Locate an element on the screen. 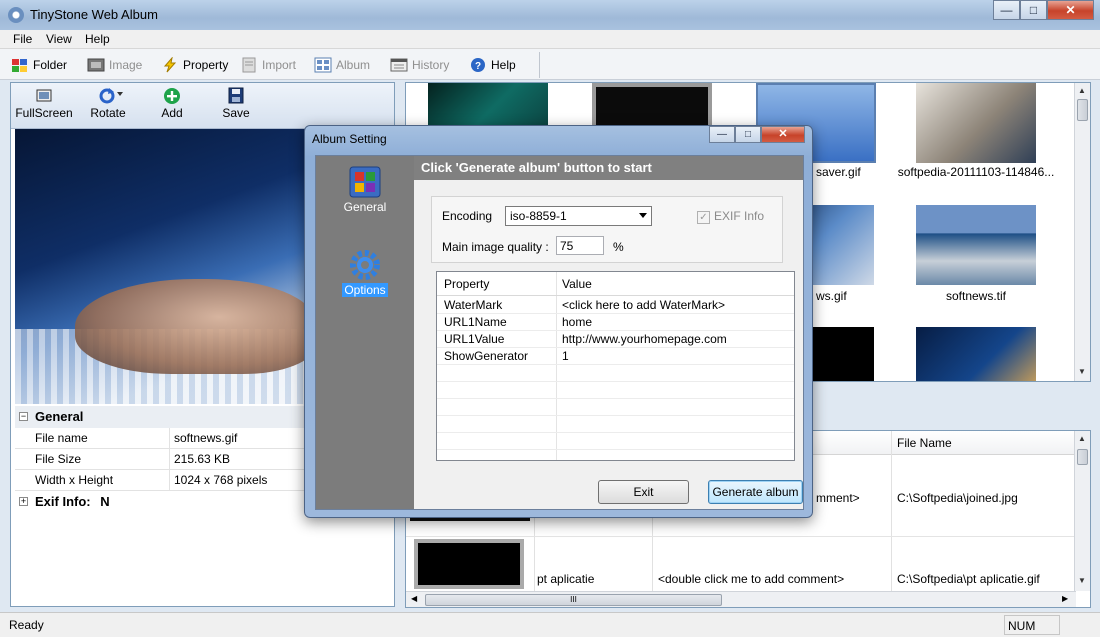  image-icon is located at coordinates (96, 65).